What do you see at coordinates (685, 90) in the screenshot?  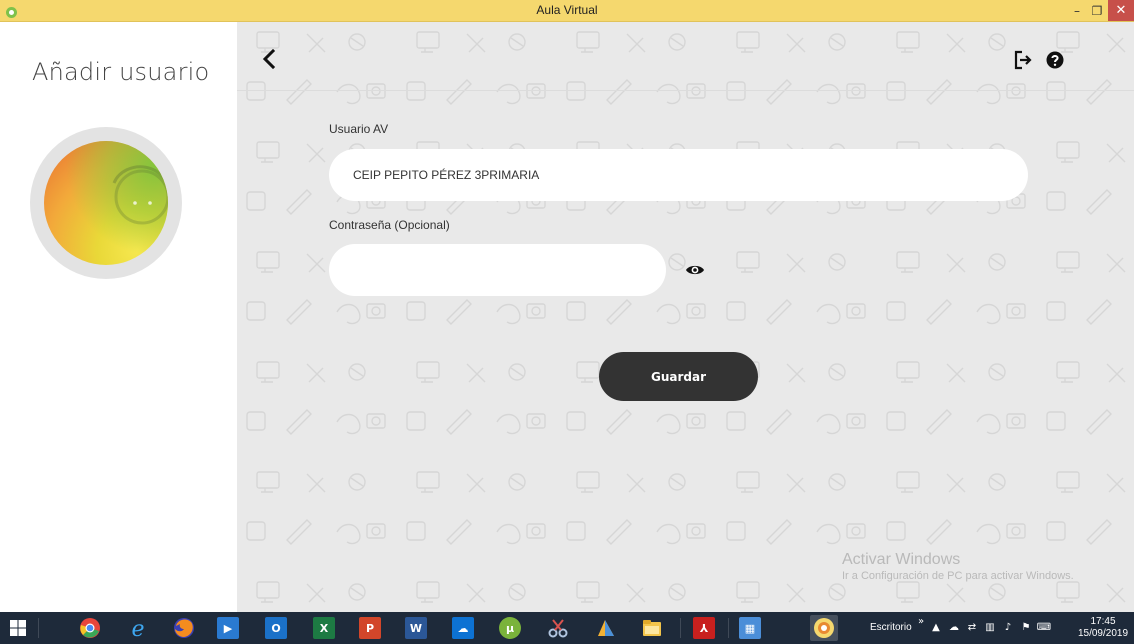 I see `header-divider` at bounding box center [685, 90].